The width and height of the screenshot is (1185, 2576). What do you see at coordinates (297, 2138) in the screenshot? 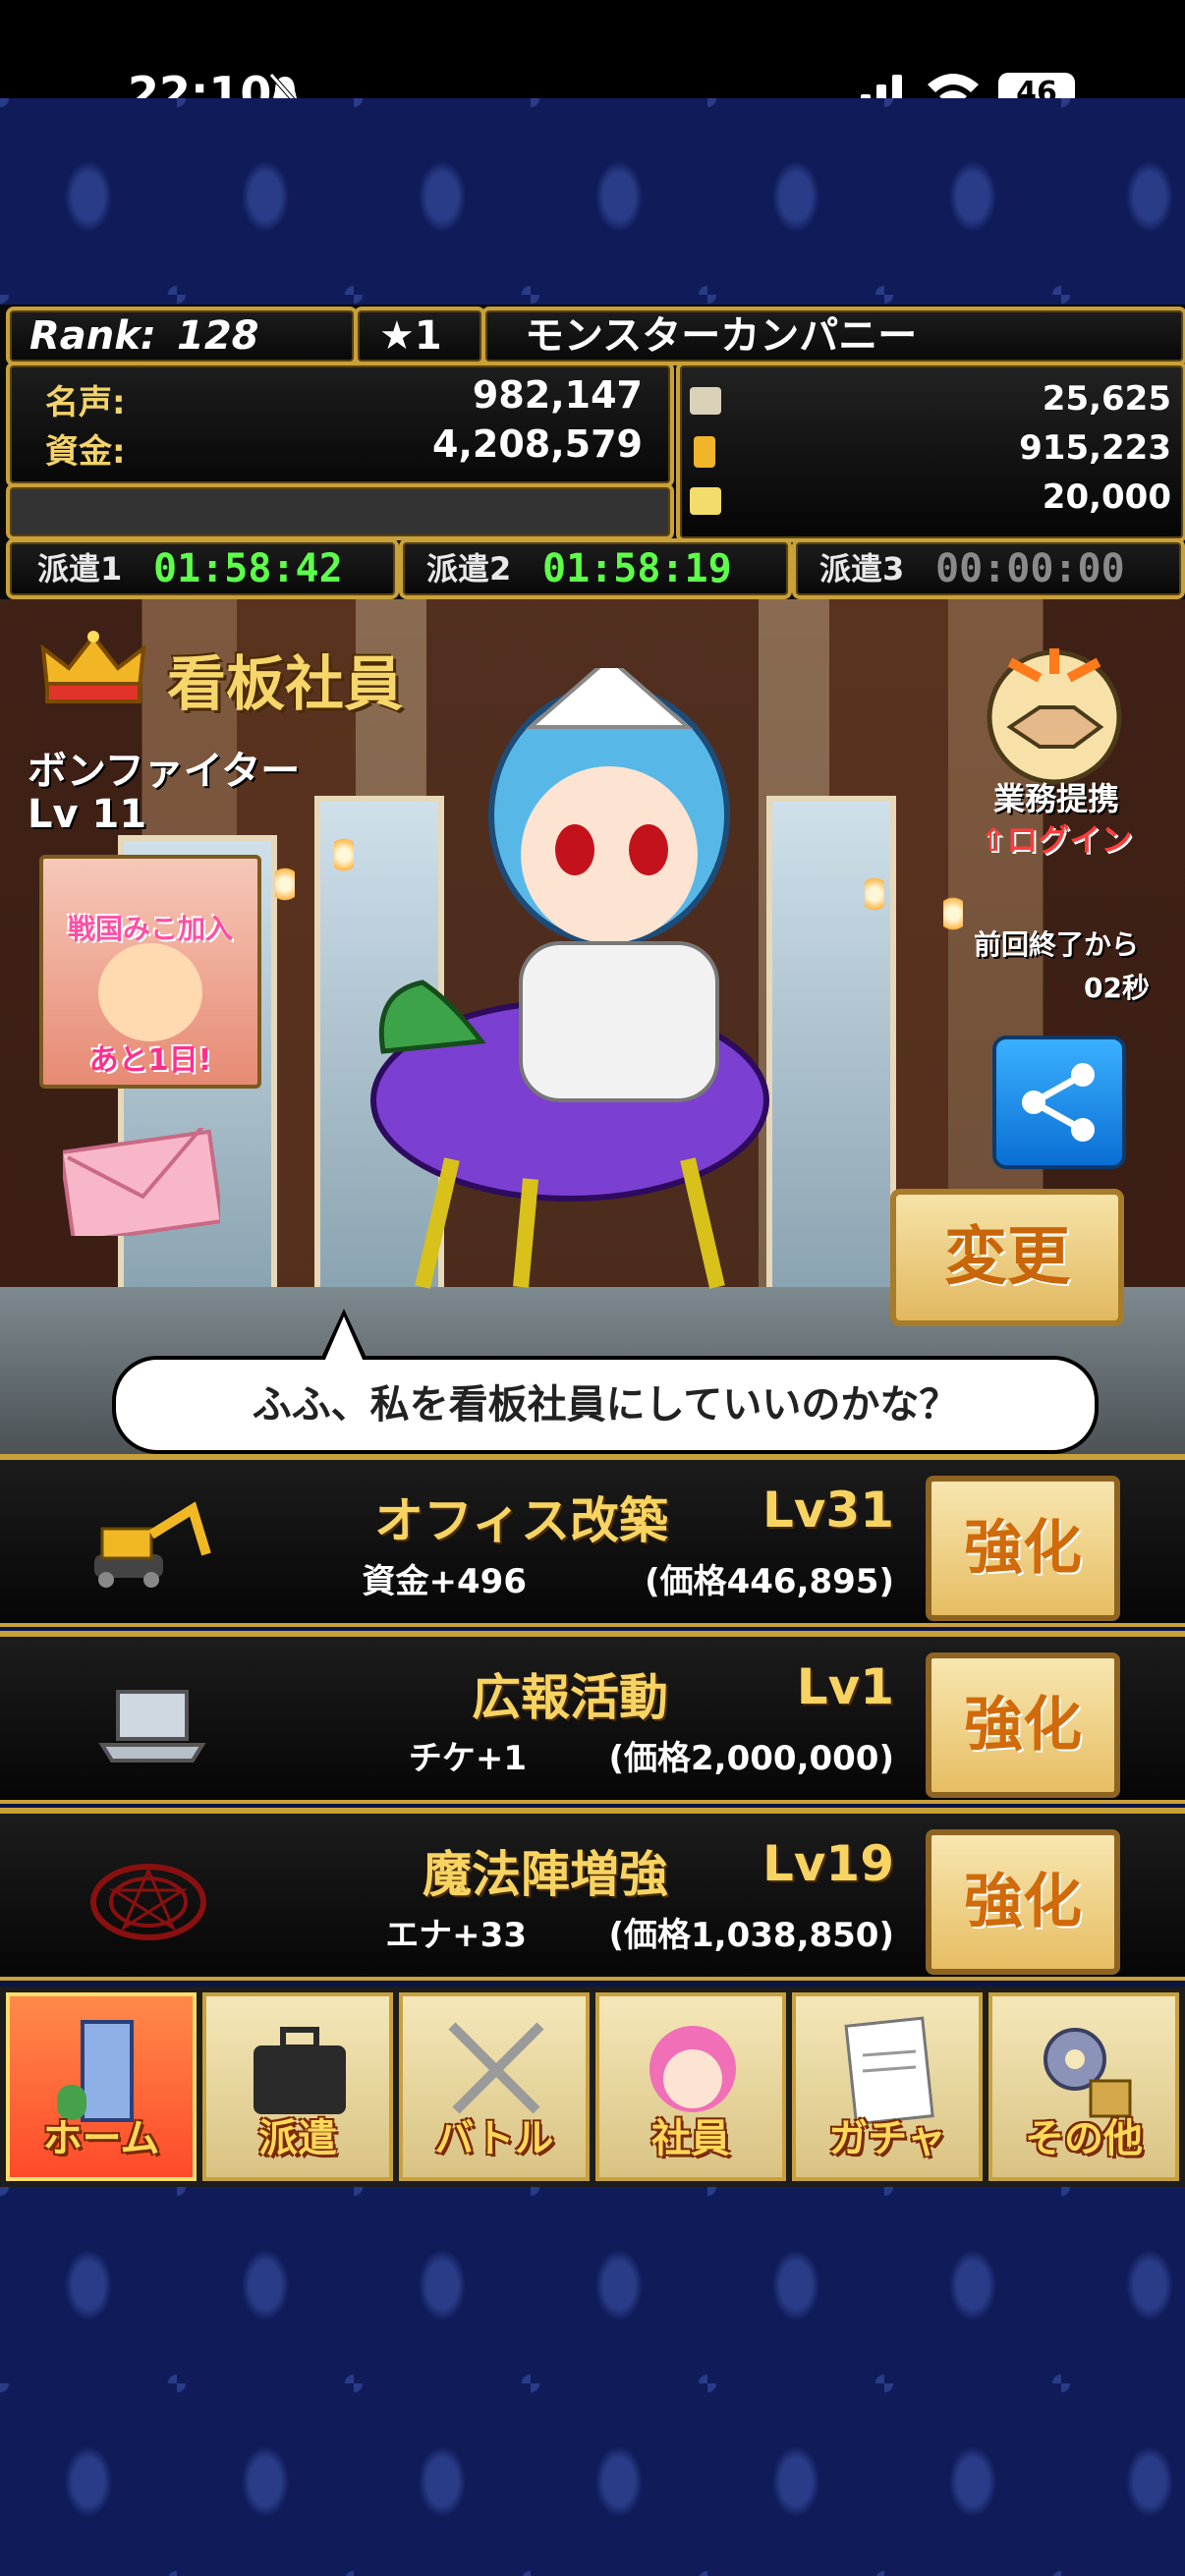
I see `tab-label: 派遣` at bounding box center [297, 2138].